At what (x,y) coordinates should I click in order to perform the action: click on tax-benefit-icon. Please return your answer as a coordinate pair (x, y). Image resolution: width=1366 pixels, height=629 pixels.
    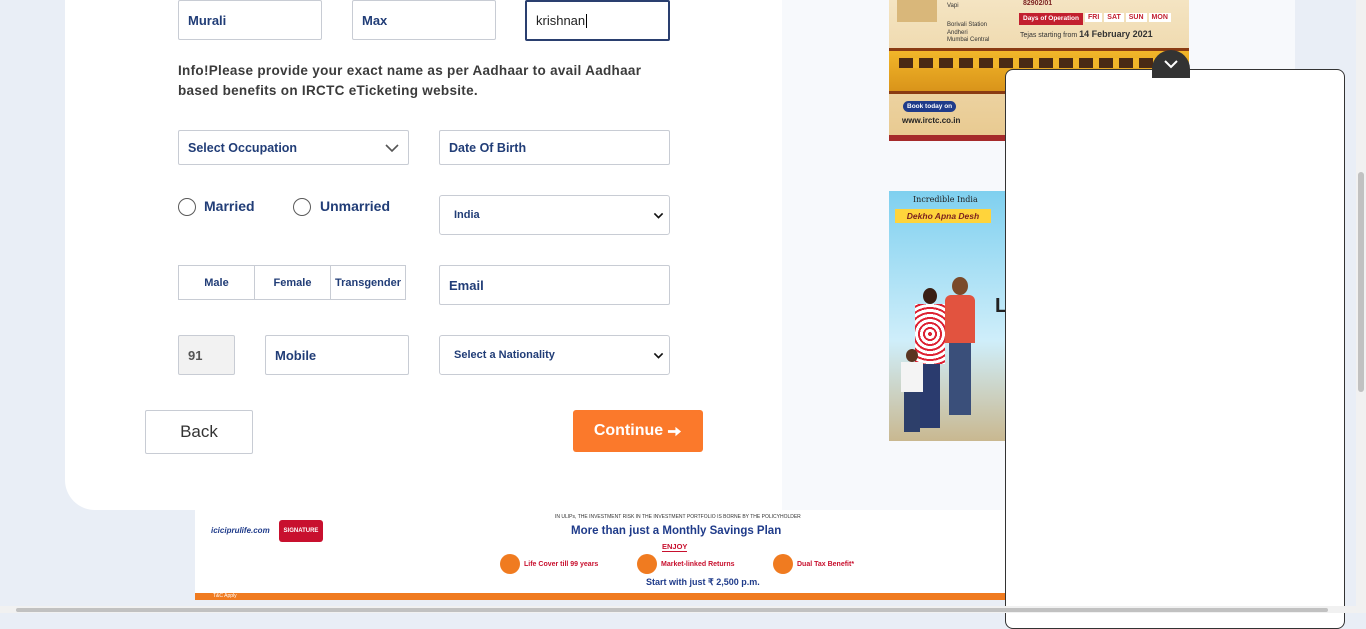
    Looking at the image, I should click on (783, 564).